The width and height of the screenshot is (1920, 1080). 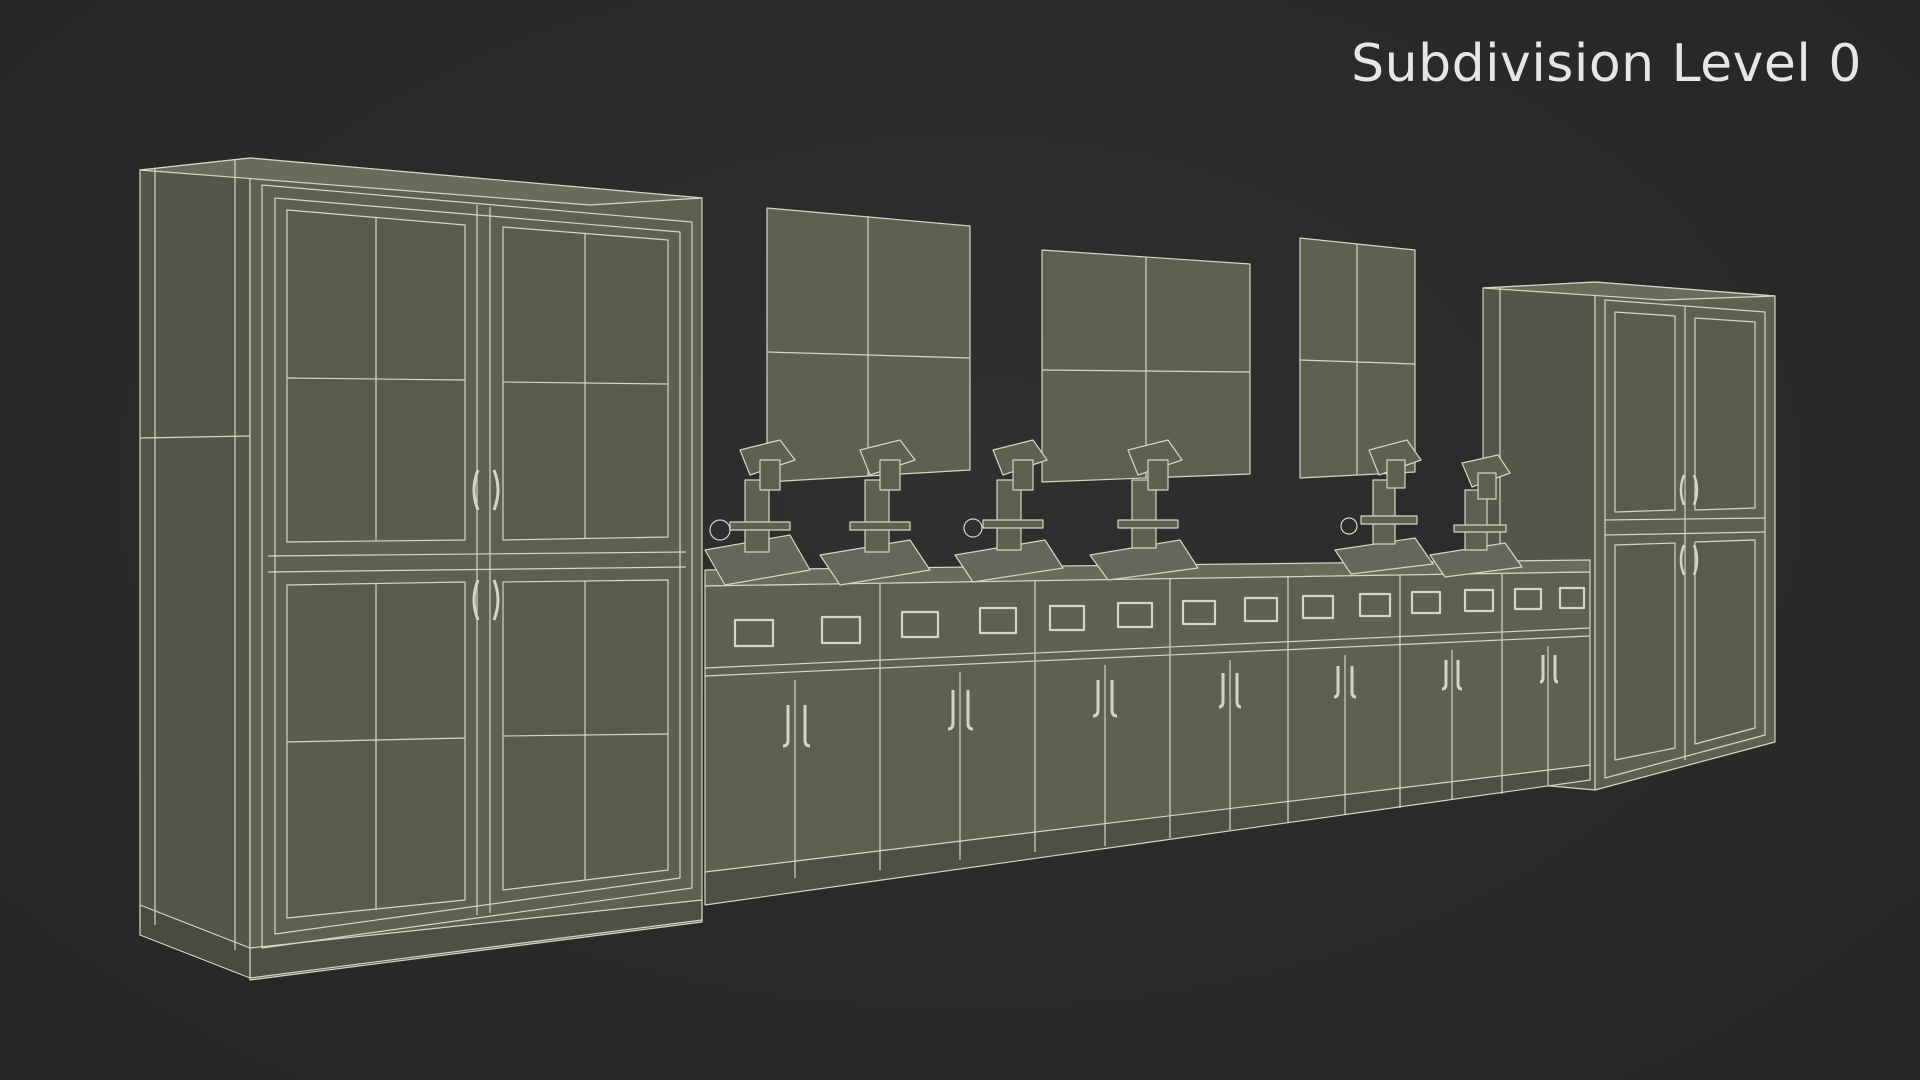 What do you see at coordinates (1606, 64) in the screenshot?
I see `subdivision-level-label: Subdivision Level 0` at bounding box center [1606, 64].